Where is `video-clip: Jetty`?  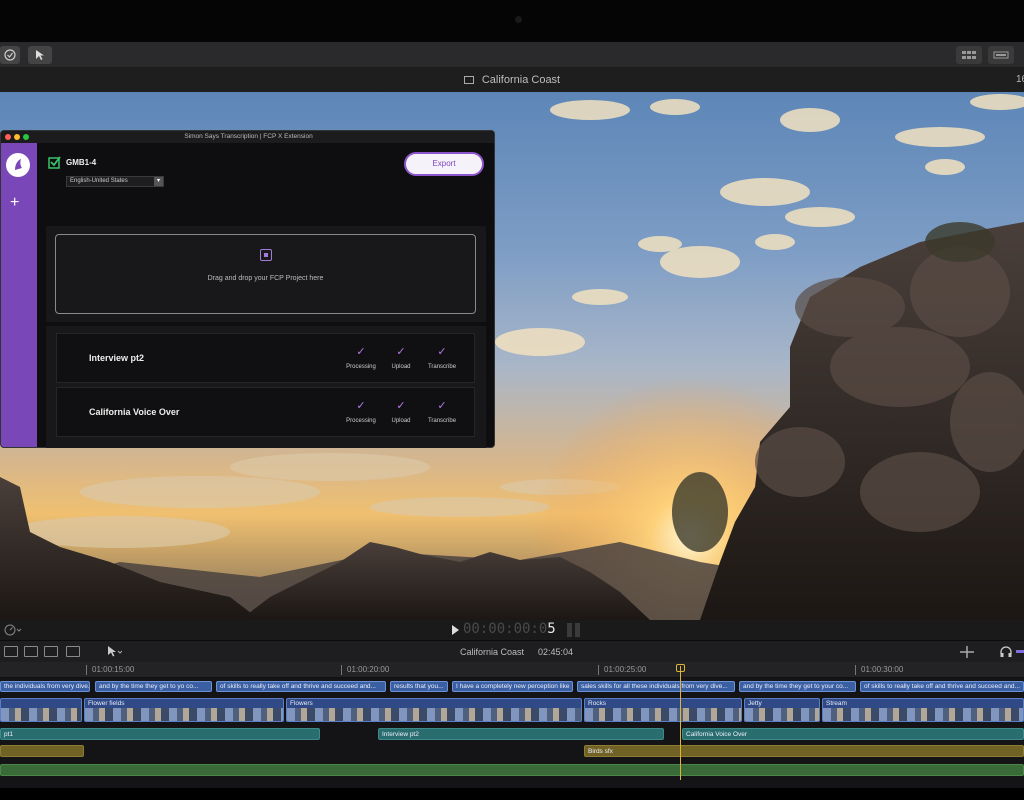 video-clip: Jetty is located at coordinates (782, 710).